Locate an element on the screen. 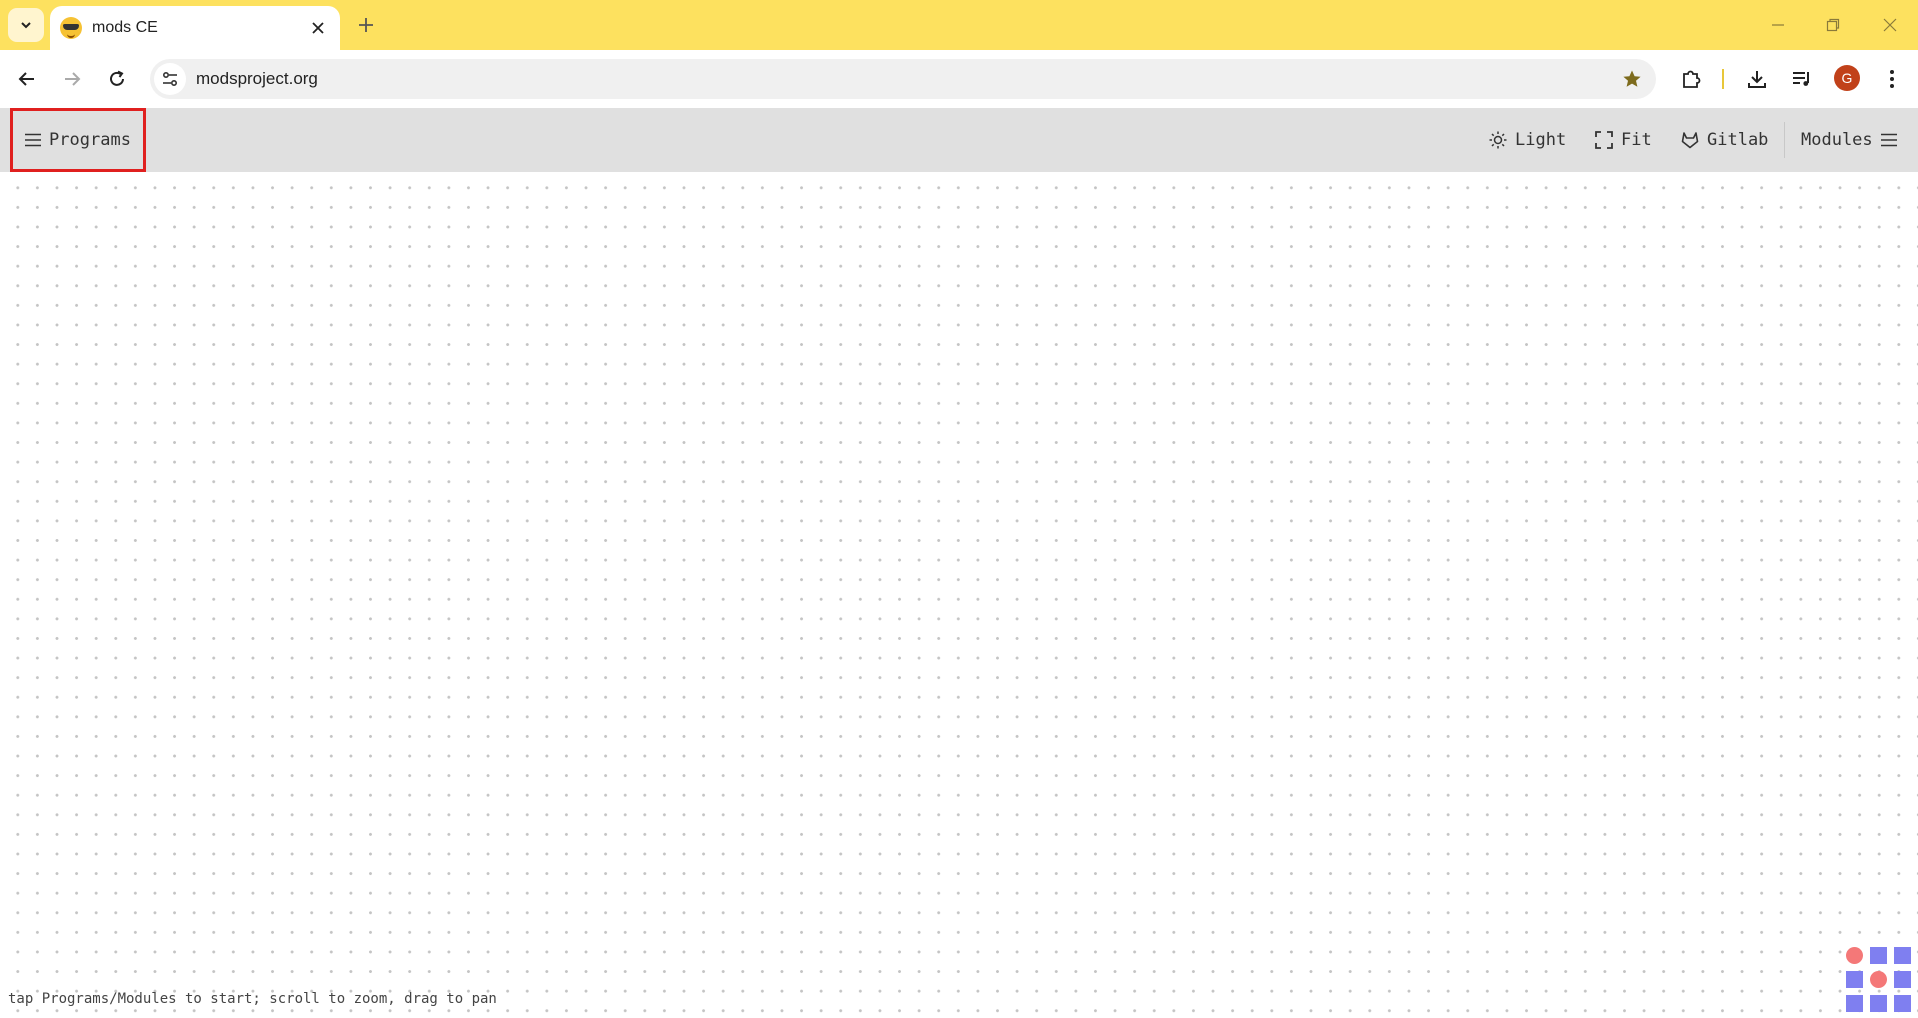 This screenshot has height=1018, width=1918. restore-icon is located at coordinates (1833, 25).